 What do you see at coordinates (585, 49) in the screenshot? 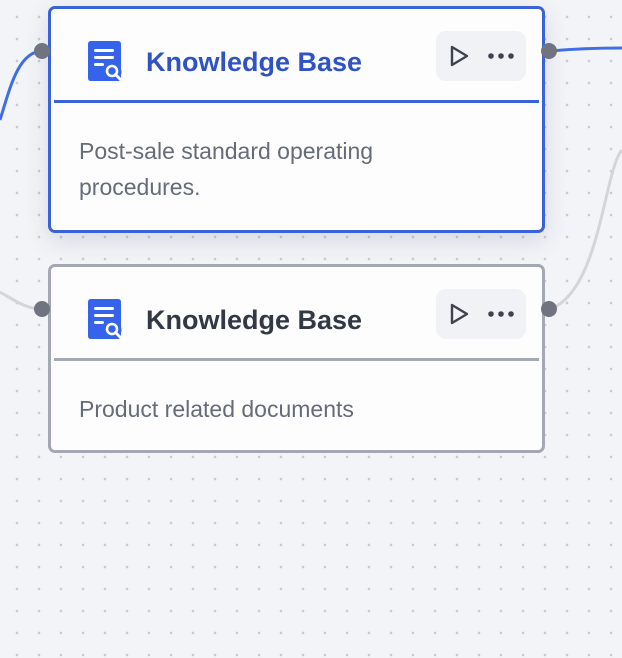
I see `active-edge-out` at bounding box center [585, 49].